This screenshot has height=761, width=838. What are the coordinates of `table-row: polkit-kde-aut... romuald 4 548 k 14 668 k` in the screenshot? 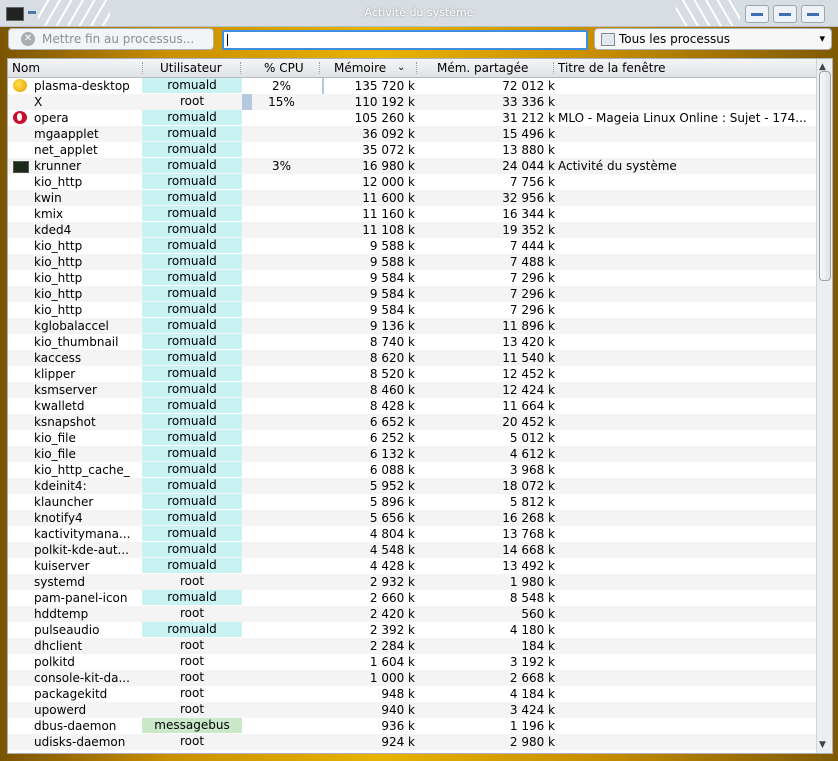 It's located at (412, 550).